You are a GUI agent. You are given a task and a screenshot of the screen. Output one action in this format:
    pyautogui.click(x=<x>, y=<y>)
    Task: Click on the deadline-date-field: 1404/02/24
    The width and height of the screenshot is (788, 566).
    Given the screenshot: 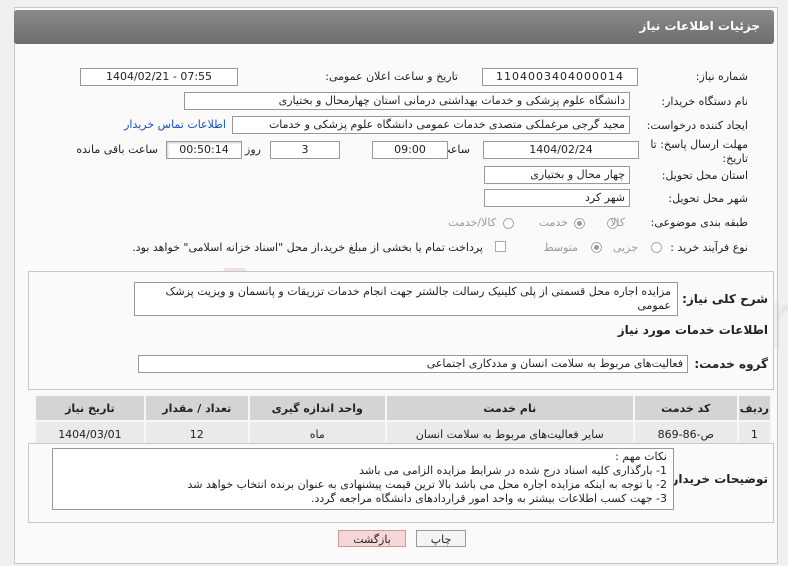 What is the action you would take?
    pyautogui.click(x=561, y=150)
    